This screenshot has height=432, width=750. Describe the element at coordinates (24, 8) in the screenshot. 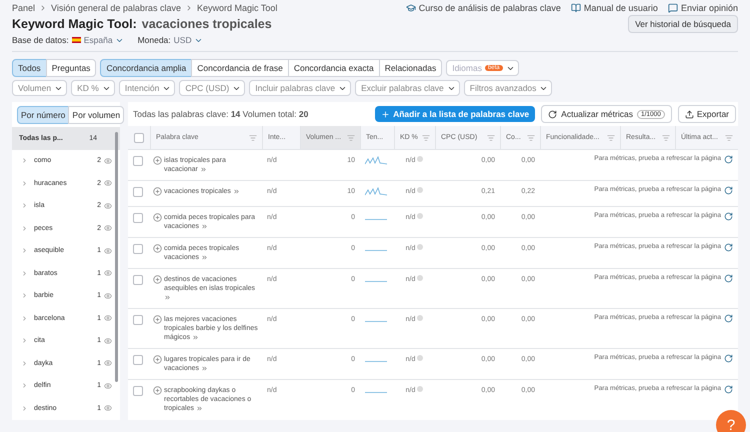

I see `breadcrumb-link: Panel` at that location.